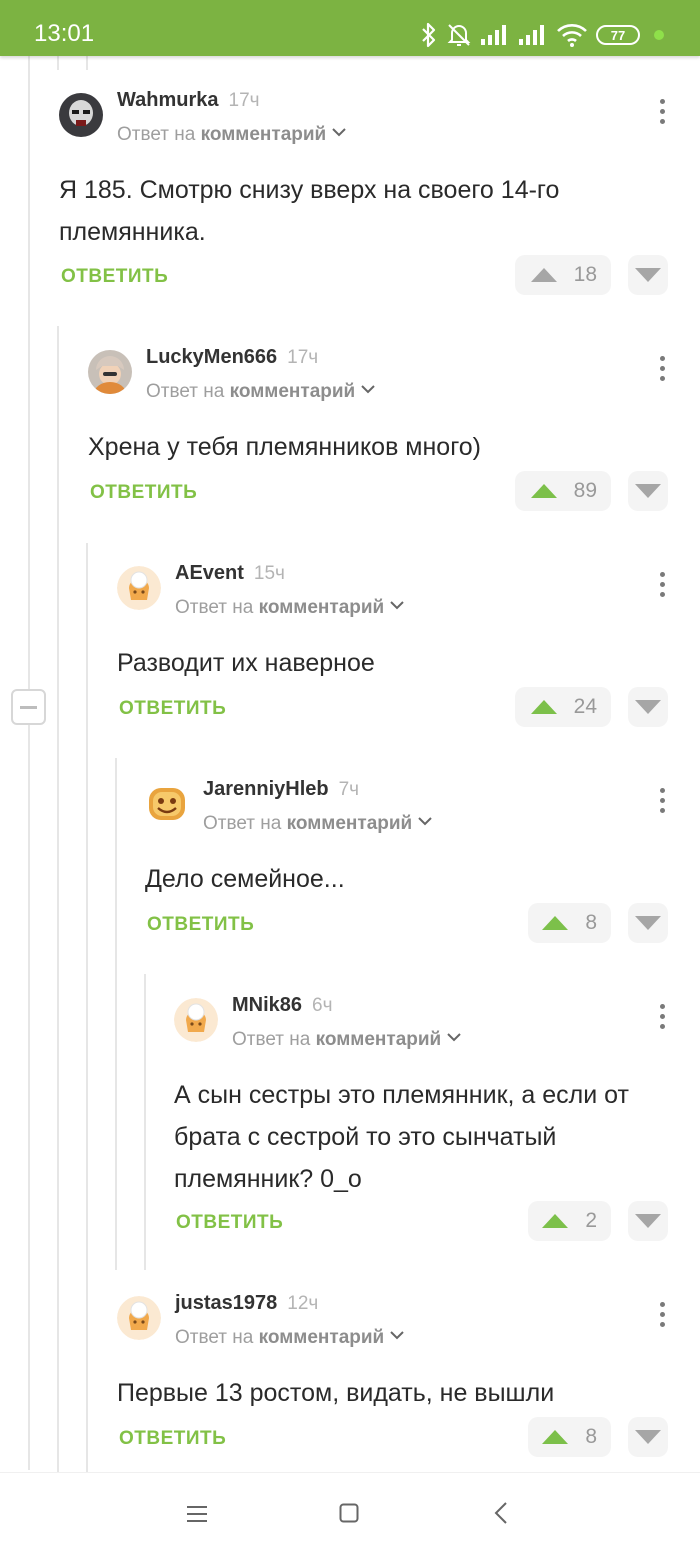 This screenshot has width=700, height=1556. Describe the element at coordinates (569, 1221) in the screenshot. I see `upvote-button: 2` at that location.